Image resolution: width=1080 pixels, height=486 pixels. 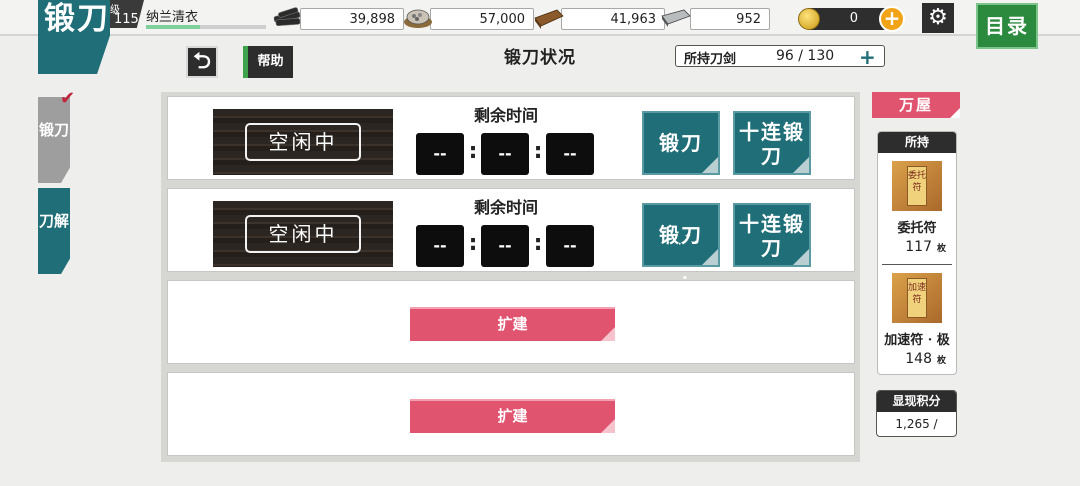 What do you see at coordinates (1007, 26) in the screenshot?
I see `menu-button: 目录` at bounding box center [1007, 26].